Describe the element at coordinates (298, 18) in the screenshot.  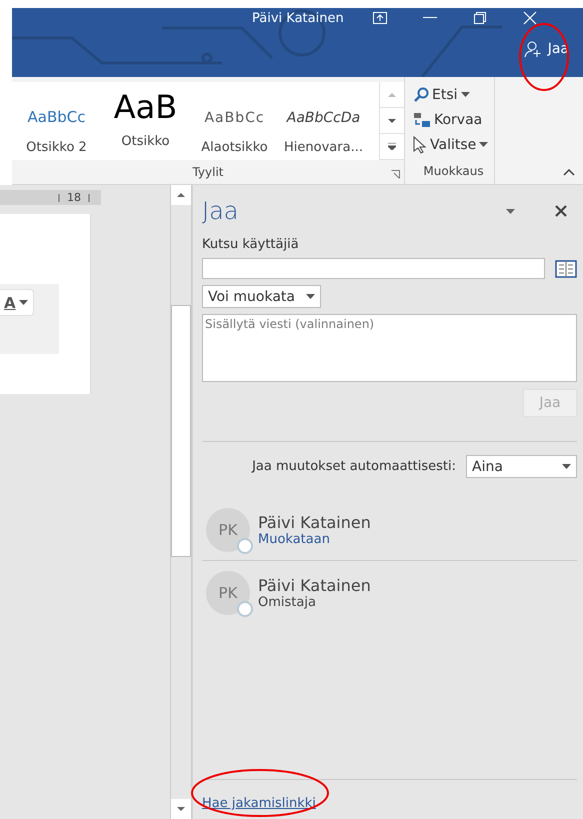
I see `window-title: Päivi Katainen` at that location.